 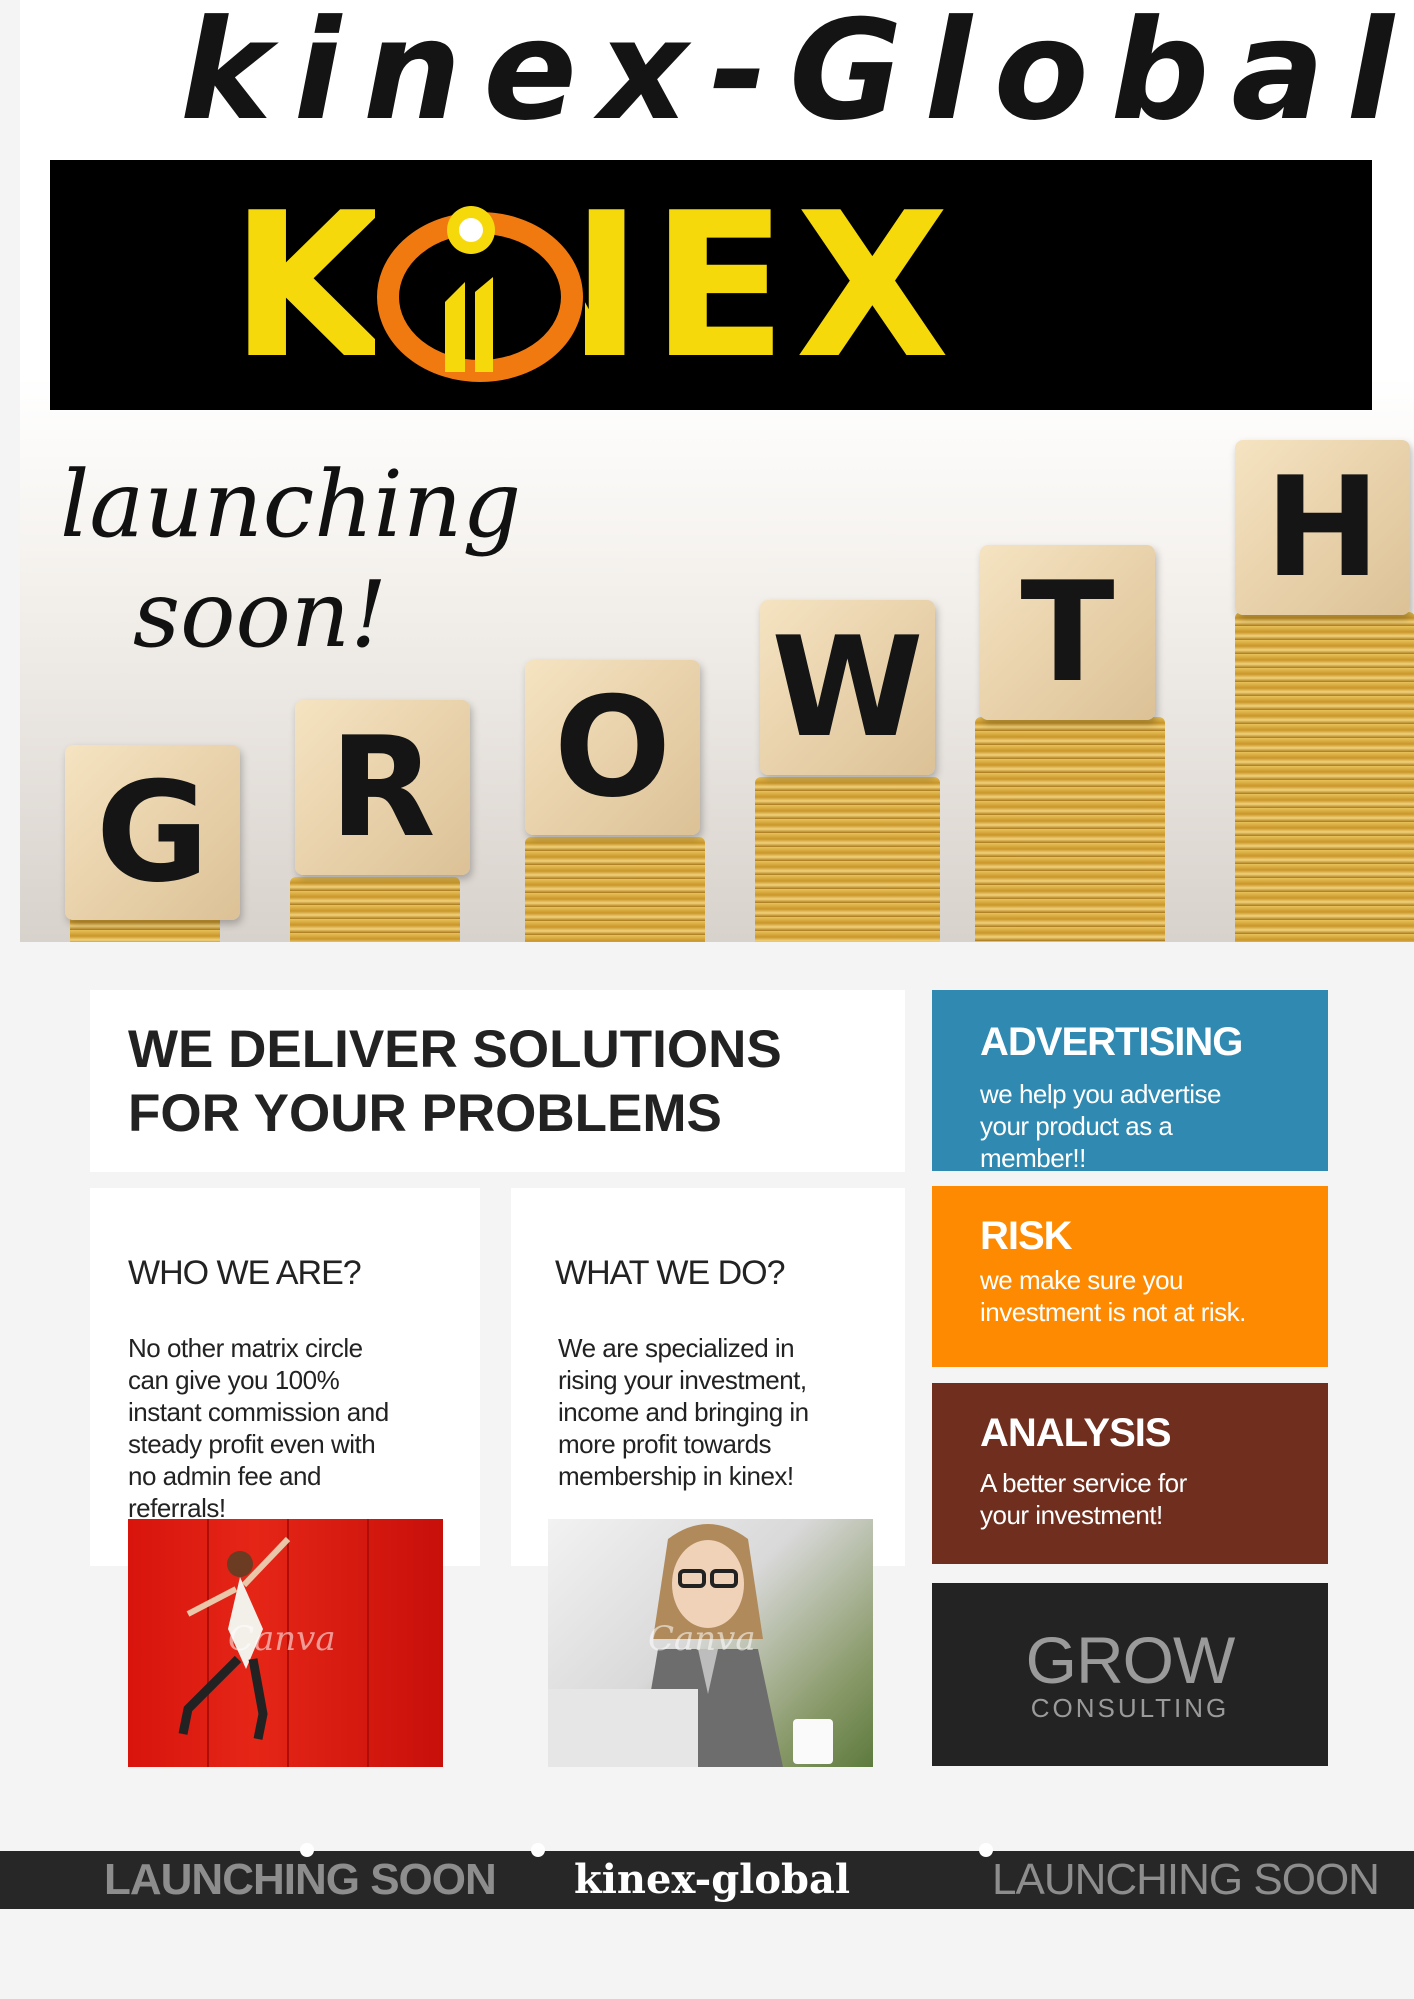 What do you see at coordinates (797, 75) in the screenshot?
I see `brand-title: kinex-Global` at bounding box center [797, 75].